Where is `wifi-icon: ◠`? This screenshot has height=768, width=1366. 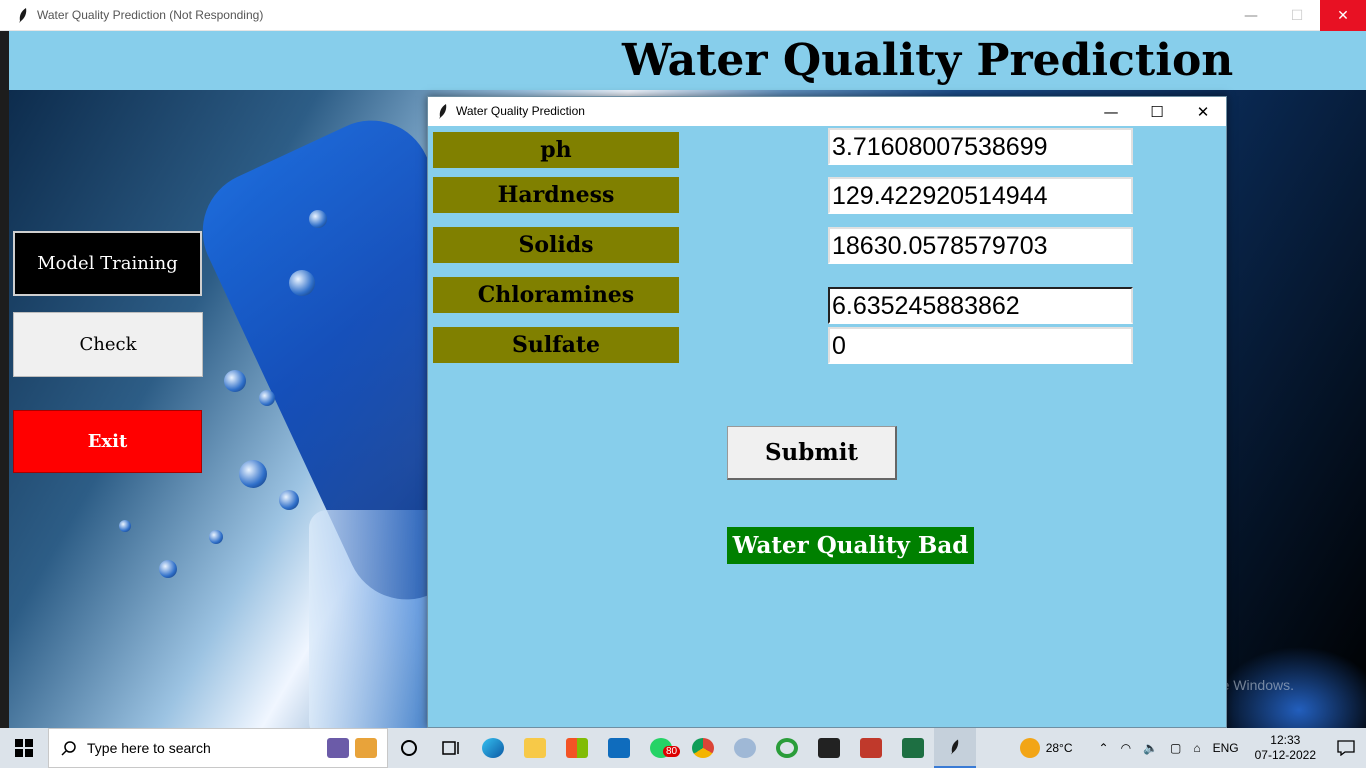 wifi-icon: ◠ is located at coordinates (1126, 748).